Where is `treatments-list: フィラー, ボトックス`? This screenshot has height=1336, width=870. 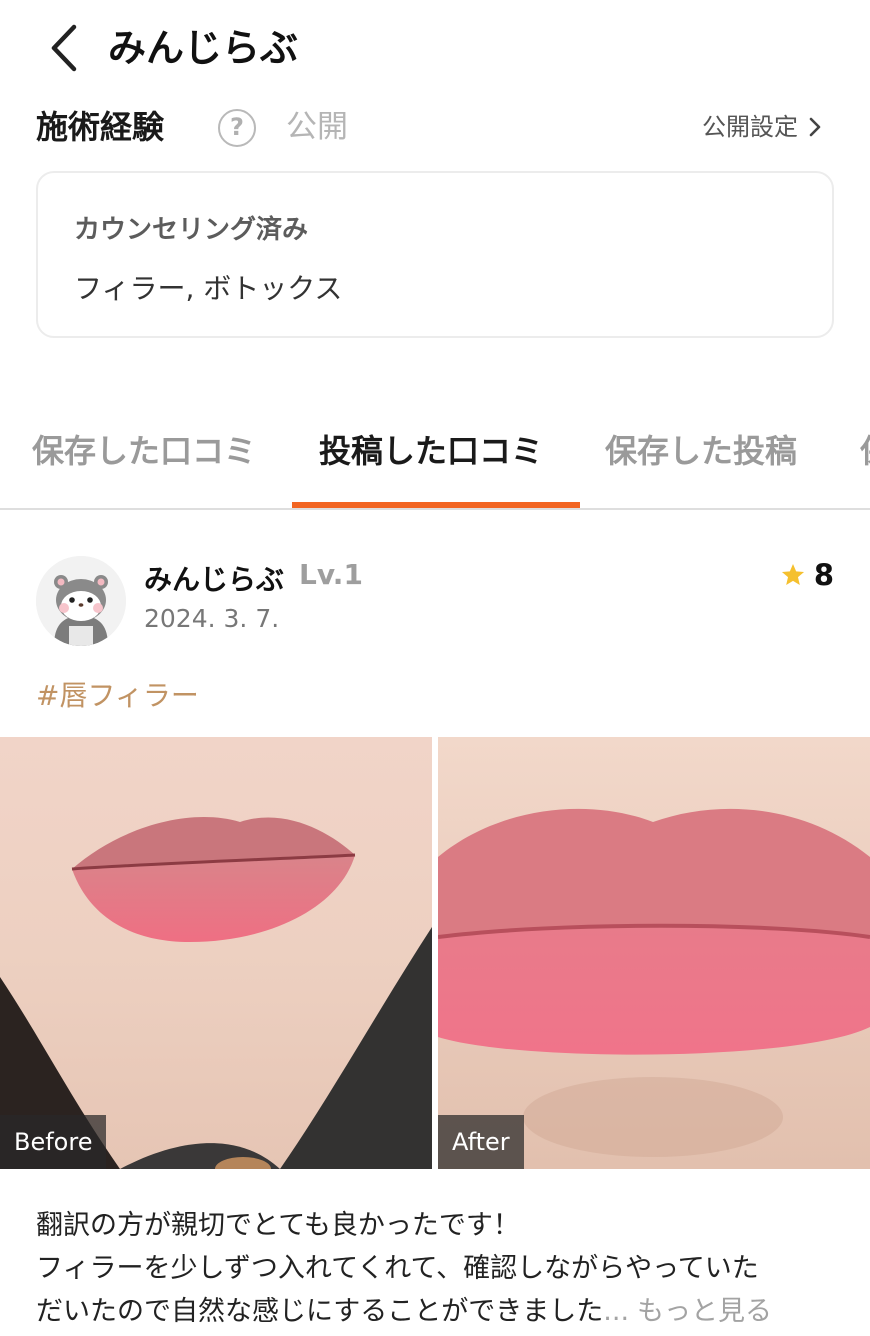 treatments-list: フィラー, ボトックス is located at coordinates (208, 288).